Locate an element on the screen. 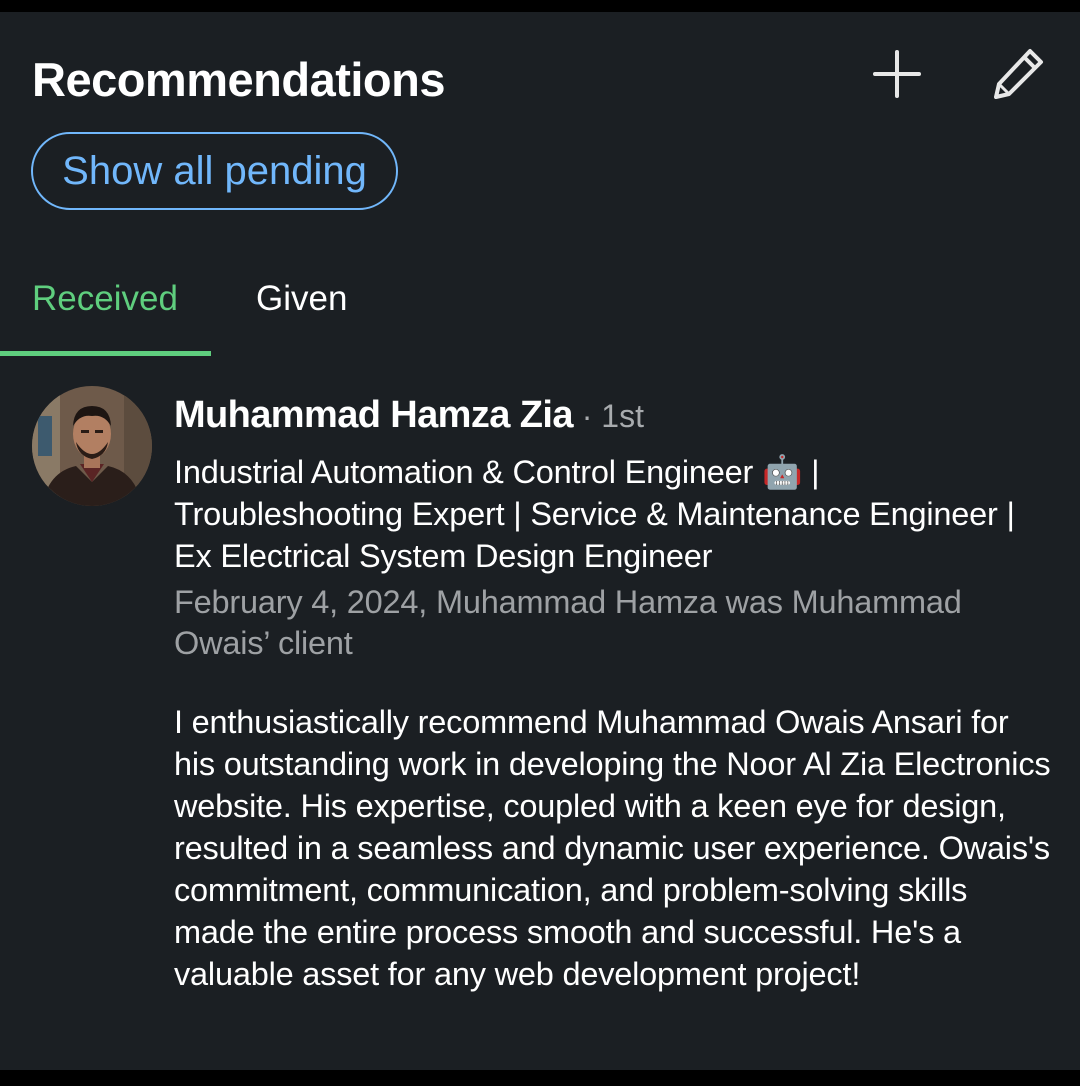 This screenshot has height=1086, width=1080. plus-icon is located at coordinates (897, 74).